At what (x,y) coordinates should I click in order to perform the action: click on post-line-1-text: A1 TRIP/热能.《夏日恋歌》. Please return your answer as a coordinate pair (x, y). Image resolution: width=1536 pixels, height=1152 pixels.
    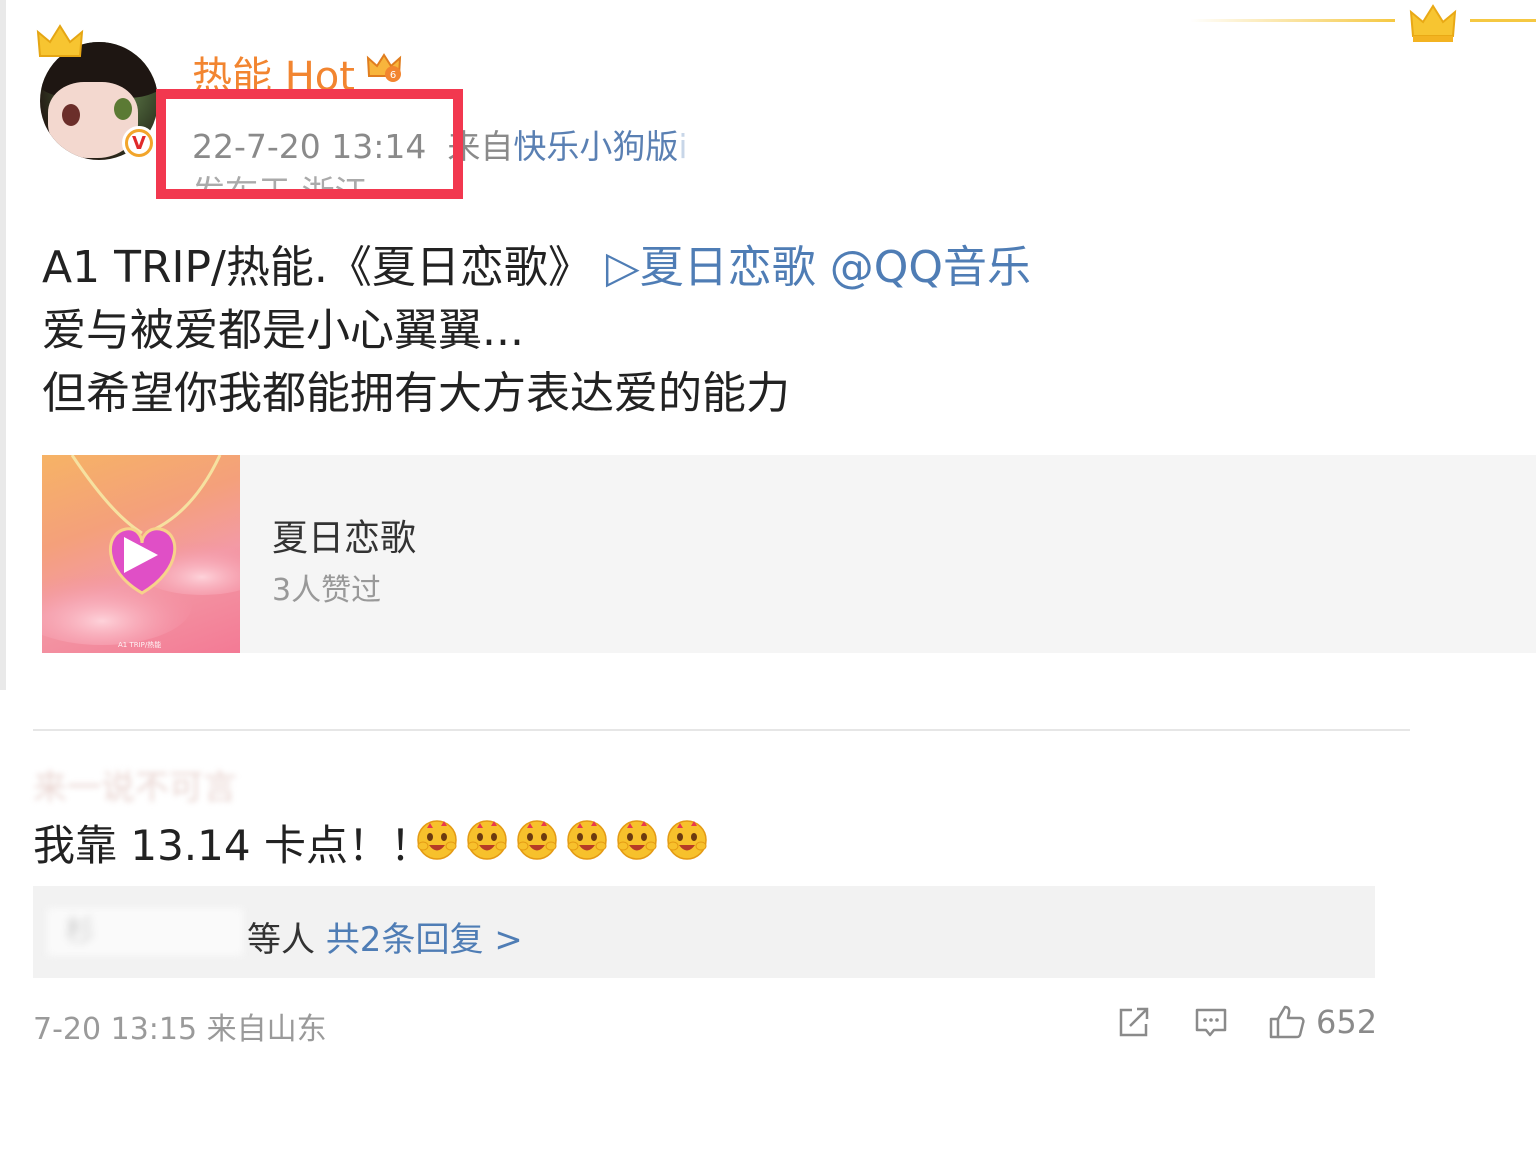
    Looking at the image, I should click on (317, 267).